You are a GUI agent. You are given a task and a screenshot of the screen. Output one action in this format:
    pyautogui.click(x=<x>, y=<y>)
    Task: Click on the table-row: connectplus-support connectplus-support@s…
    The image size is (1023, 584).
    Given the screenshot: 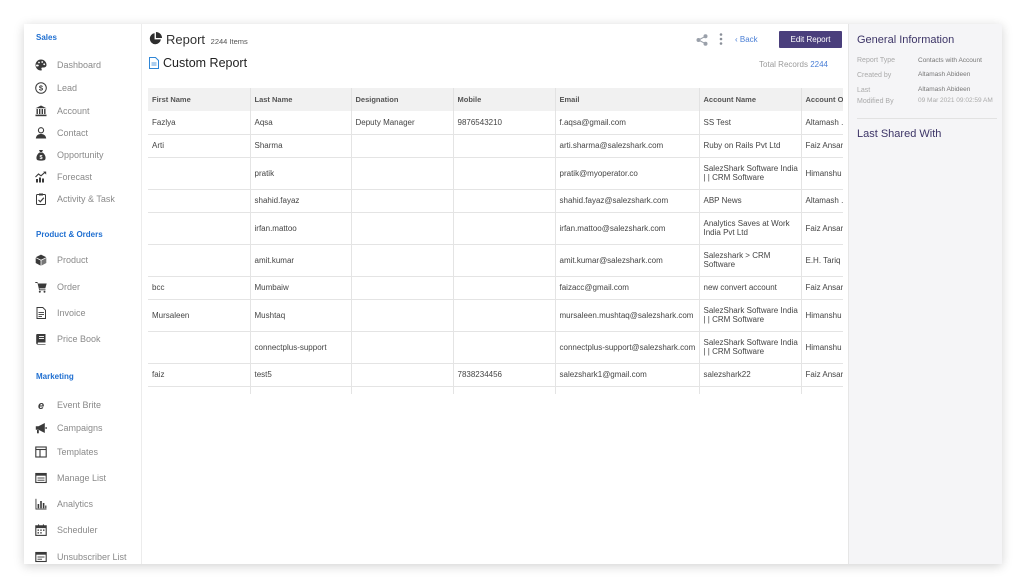 What is the action you would take?
    pyautogui.click(x=495, y=347)
    